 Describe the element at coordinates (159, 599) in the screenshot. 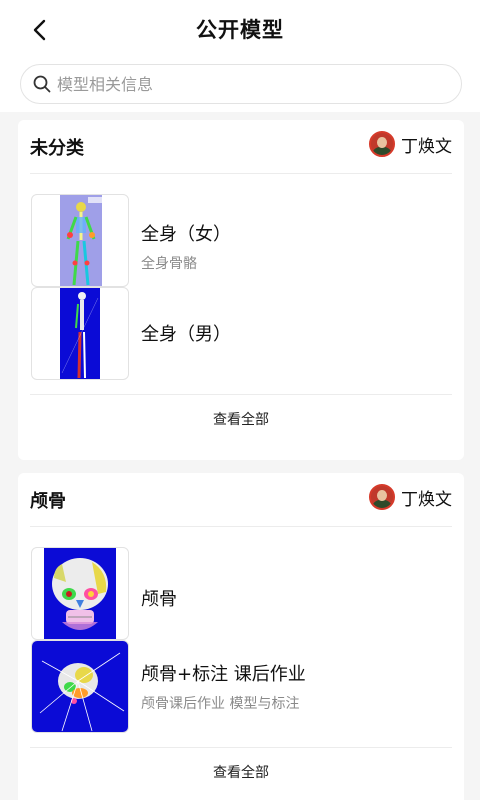

I see `model-title: 颅骨` at that location.